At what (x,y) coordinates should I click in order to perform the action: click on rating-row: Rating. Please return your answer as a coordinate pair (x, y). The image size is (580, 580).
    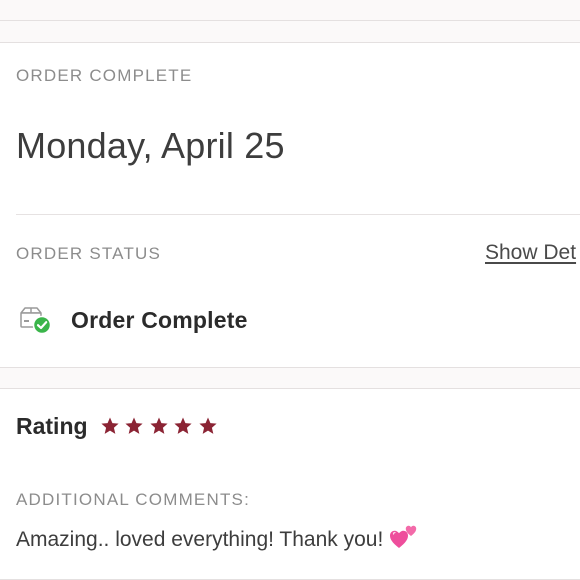
    Looking at the image, I should click on (119, 426).